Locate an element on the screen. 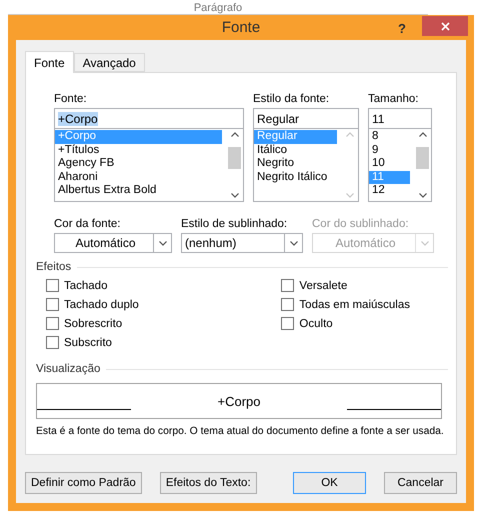  window-title: Fonte is located at coordinates (241, 27).